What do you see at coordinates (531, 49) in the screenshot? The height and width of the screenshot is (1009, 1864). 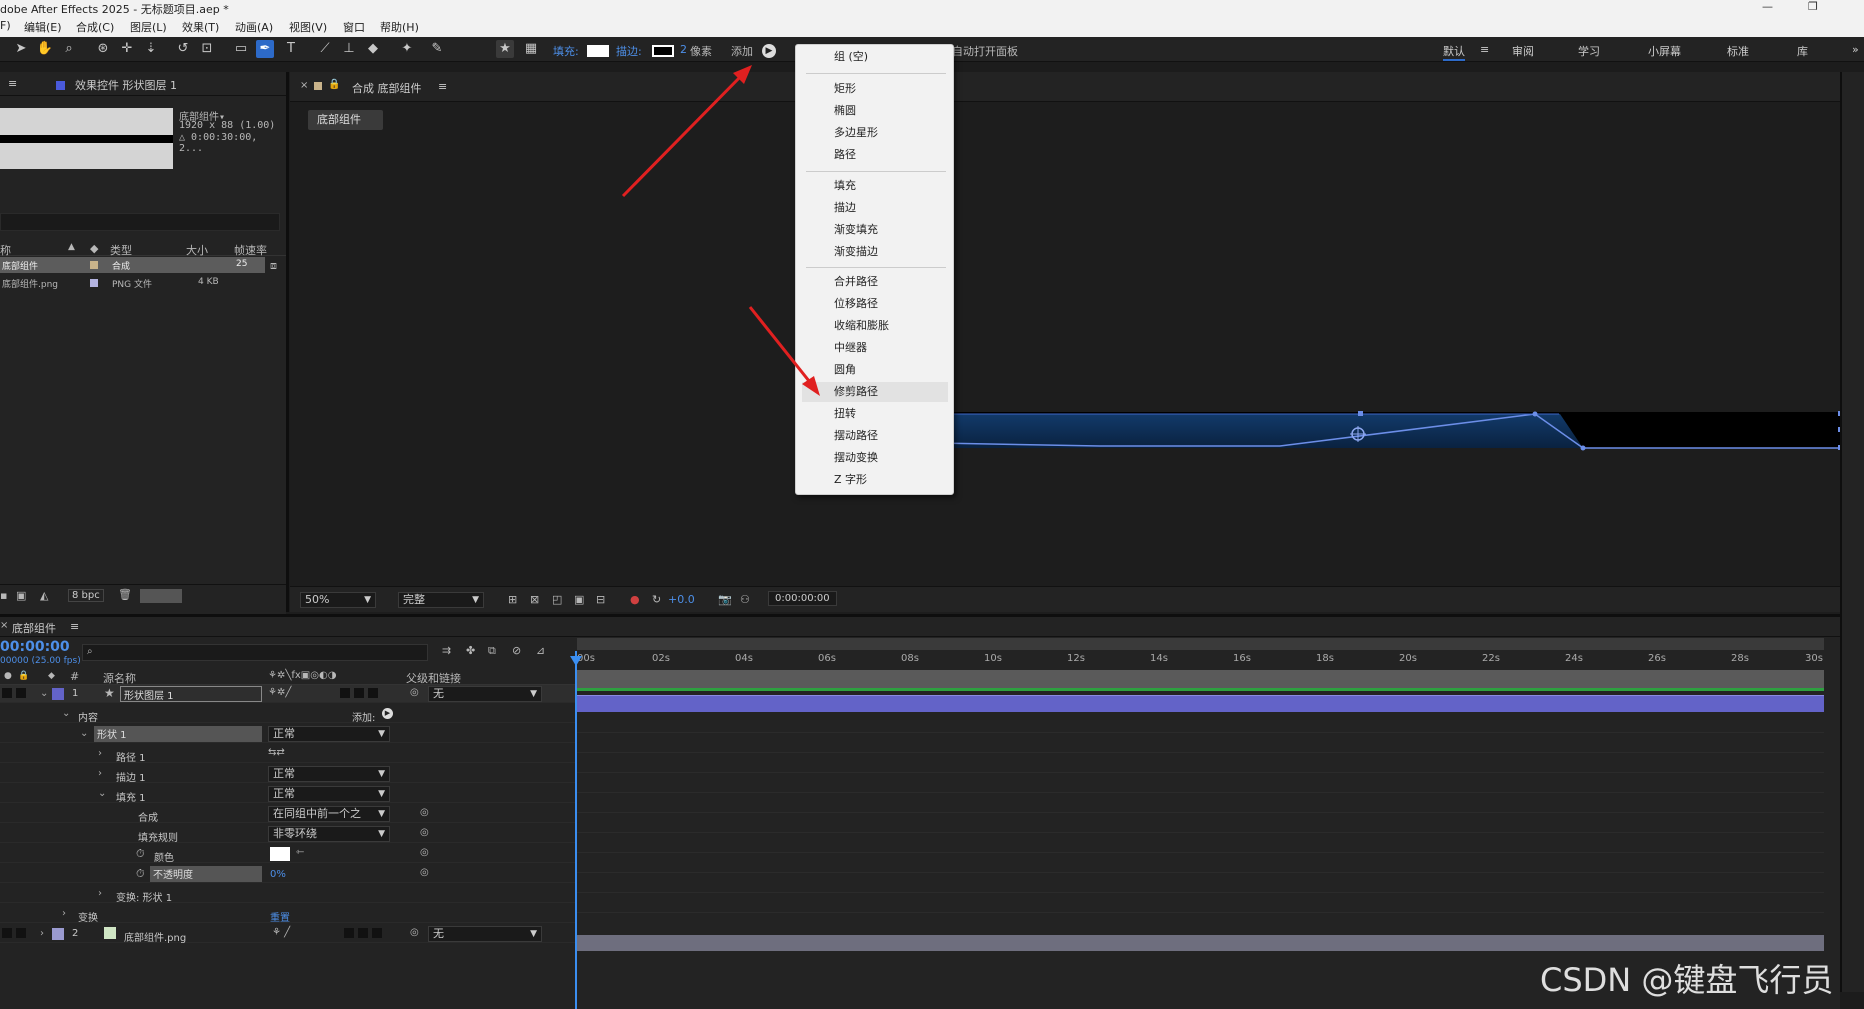 I see `grid-toggle-icon: ▦` at bounding box center [531, 49].